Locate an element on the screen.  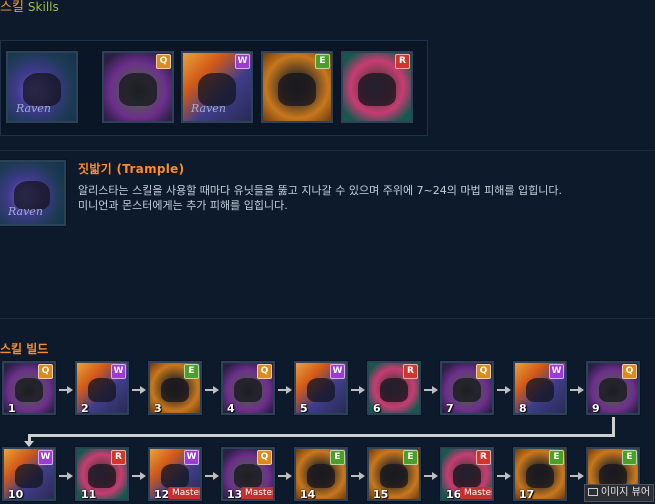
step-level: 9 is located at coordinates (596, 408).